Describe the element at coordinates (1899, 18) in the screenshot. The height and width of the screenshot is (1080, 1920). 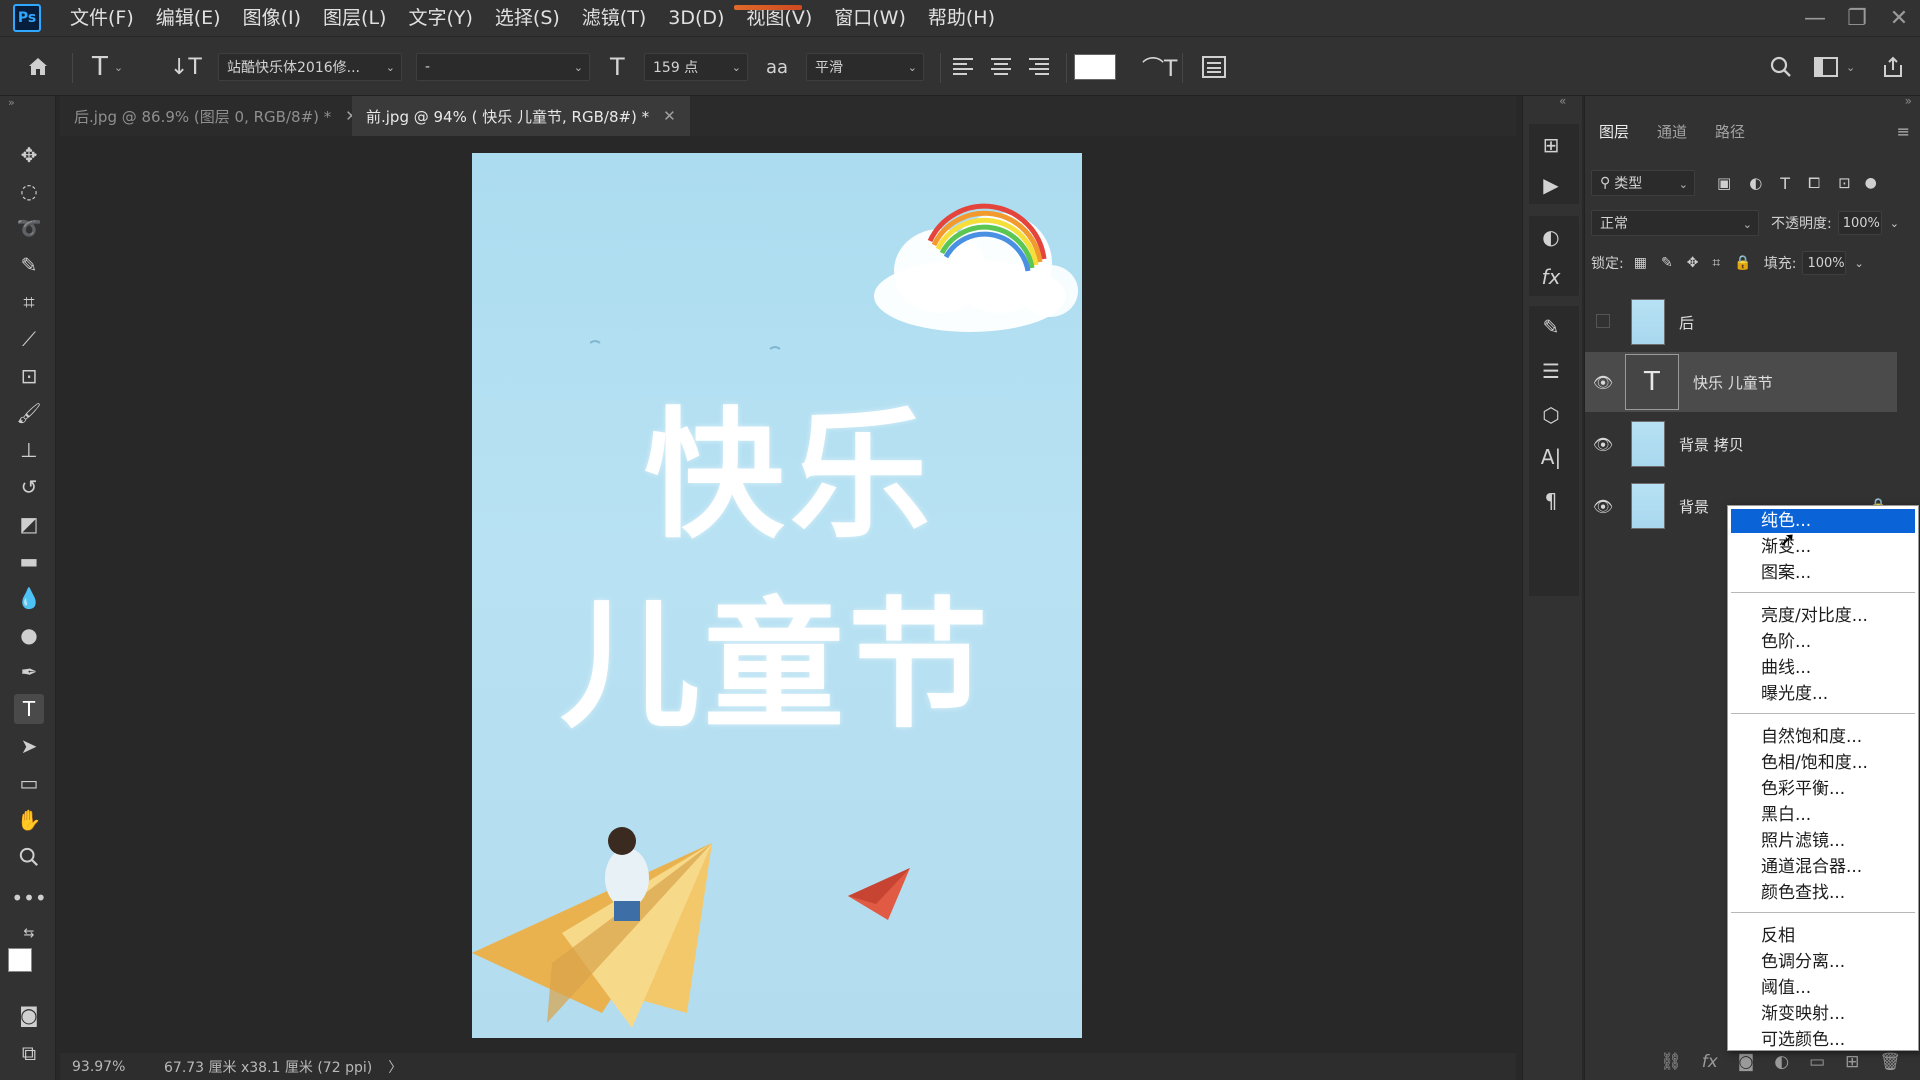
I see `close-button: ✕` at that location.